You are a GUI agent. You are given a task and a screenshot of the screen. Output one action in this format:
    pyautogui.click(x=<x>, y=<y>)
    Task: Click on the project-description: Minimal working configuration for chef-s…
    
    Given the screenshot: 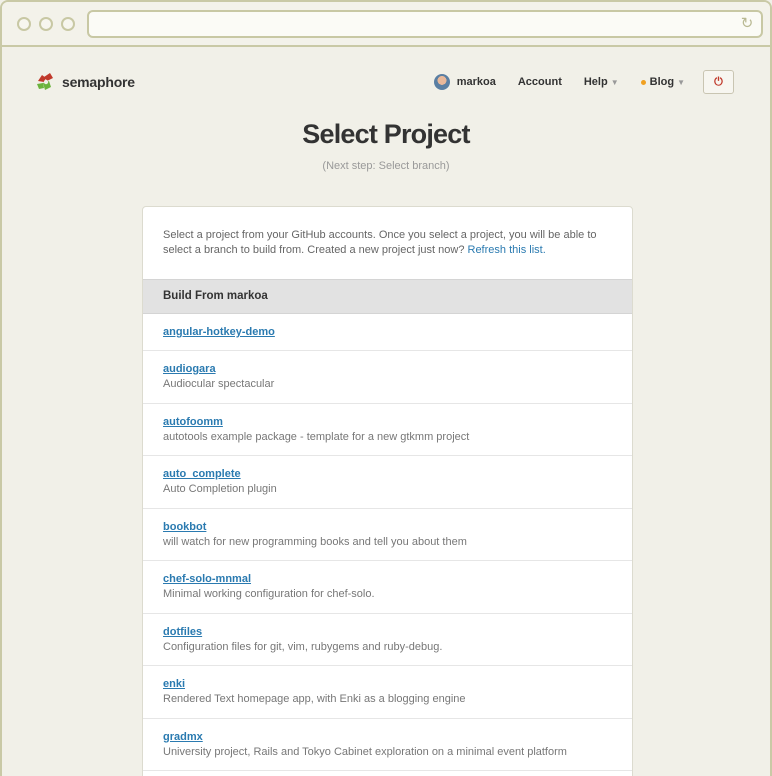 What is the action you would take?
    pyautogui.click(x=269, y=594)
    